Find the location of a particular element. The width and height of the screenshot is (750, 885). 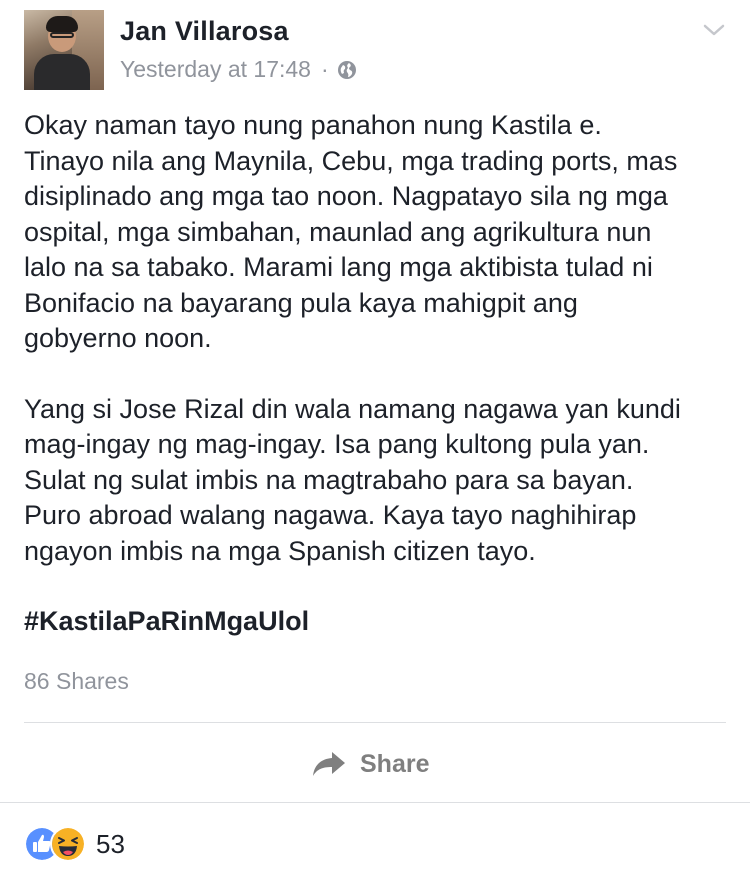

share-label: Share is located at coordinates (395, 763).